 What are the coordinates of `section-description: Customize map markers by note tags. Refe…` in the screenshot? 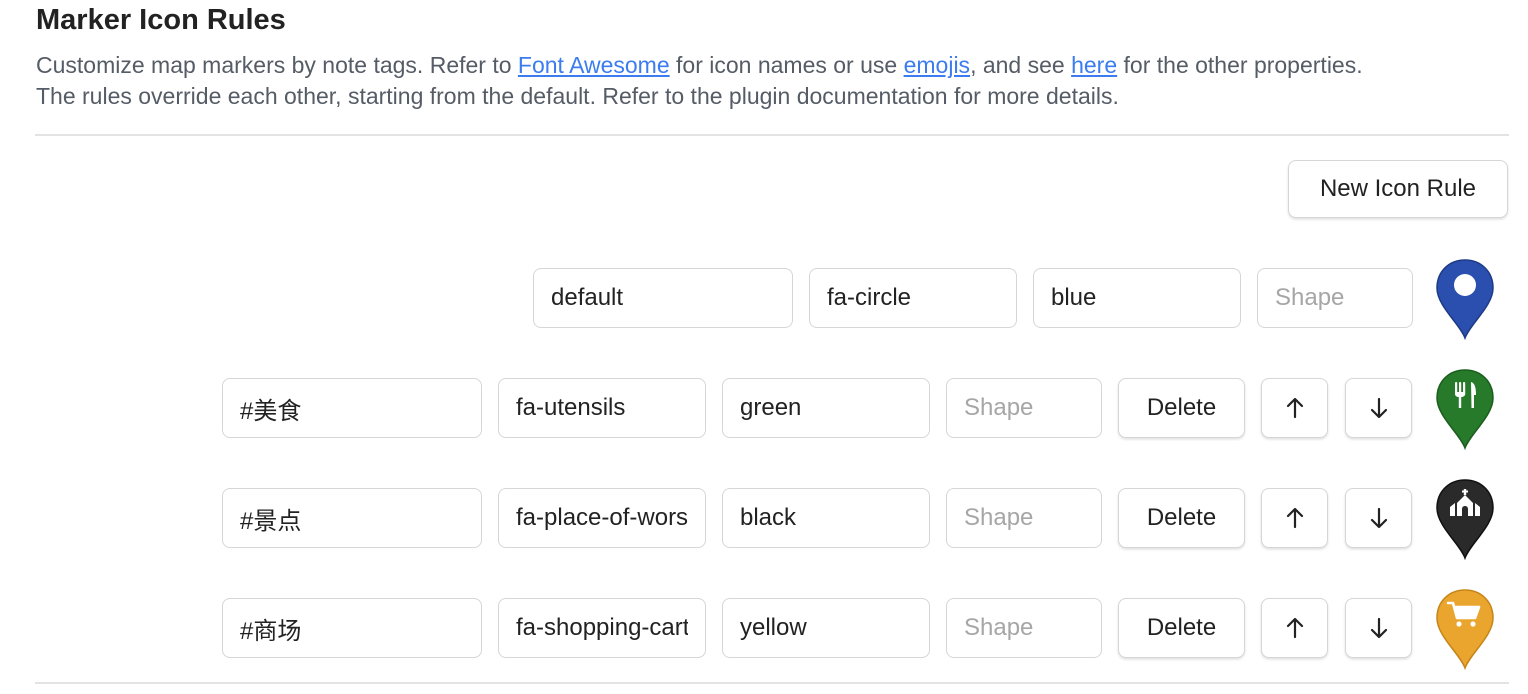 It's located at (776, 81).